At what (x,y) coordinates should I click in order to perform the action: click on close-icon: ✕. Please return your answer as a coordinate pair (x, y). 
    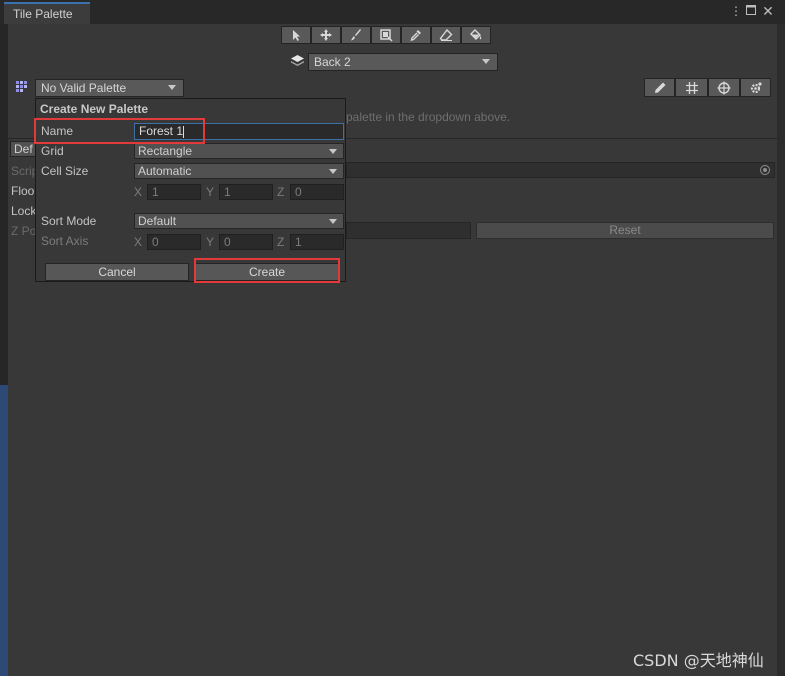
    Looking at the image, I should click on (768, 11).